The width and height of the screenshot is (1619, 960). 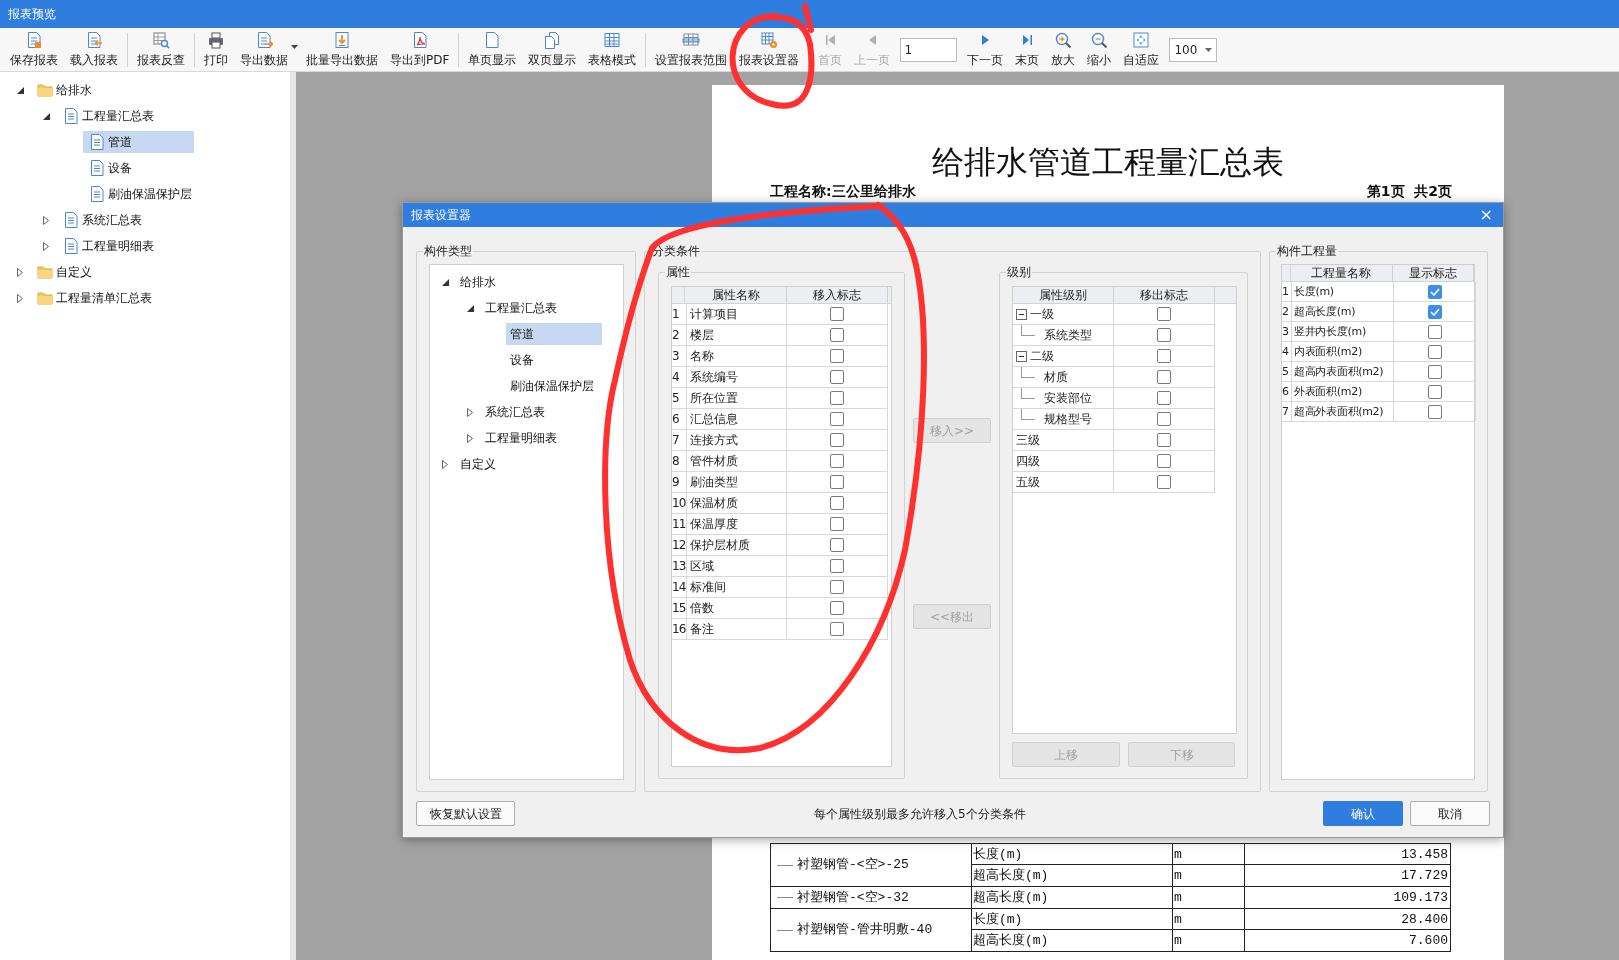 I want to click on table-cell: 系统编号, so click(x=736, y=377).